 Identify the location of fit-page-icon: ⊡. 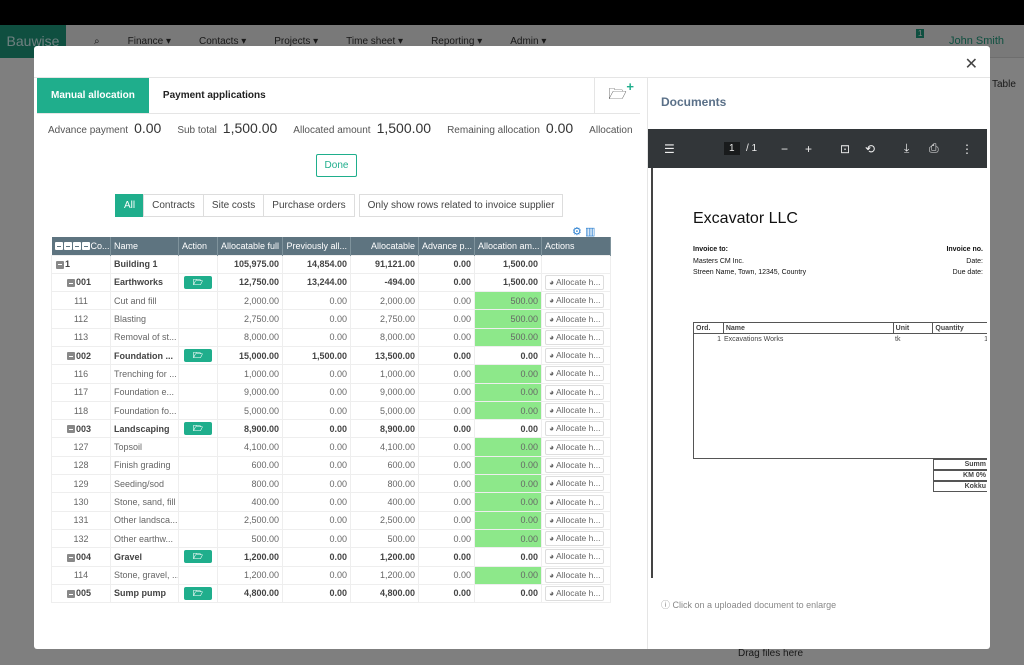
(845, 149).